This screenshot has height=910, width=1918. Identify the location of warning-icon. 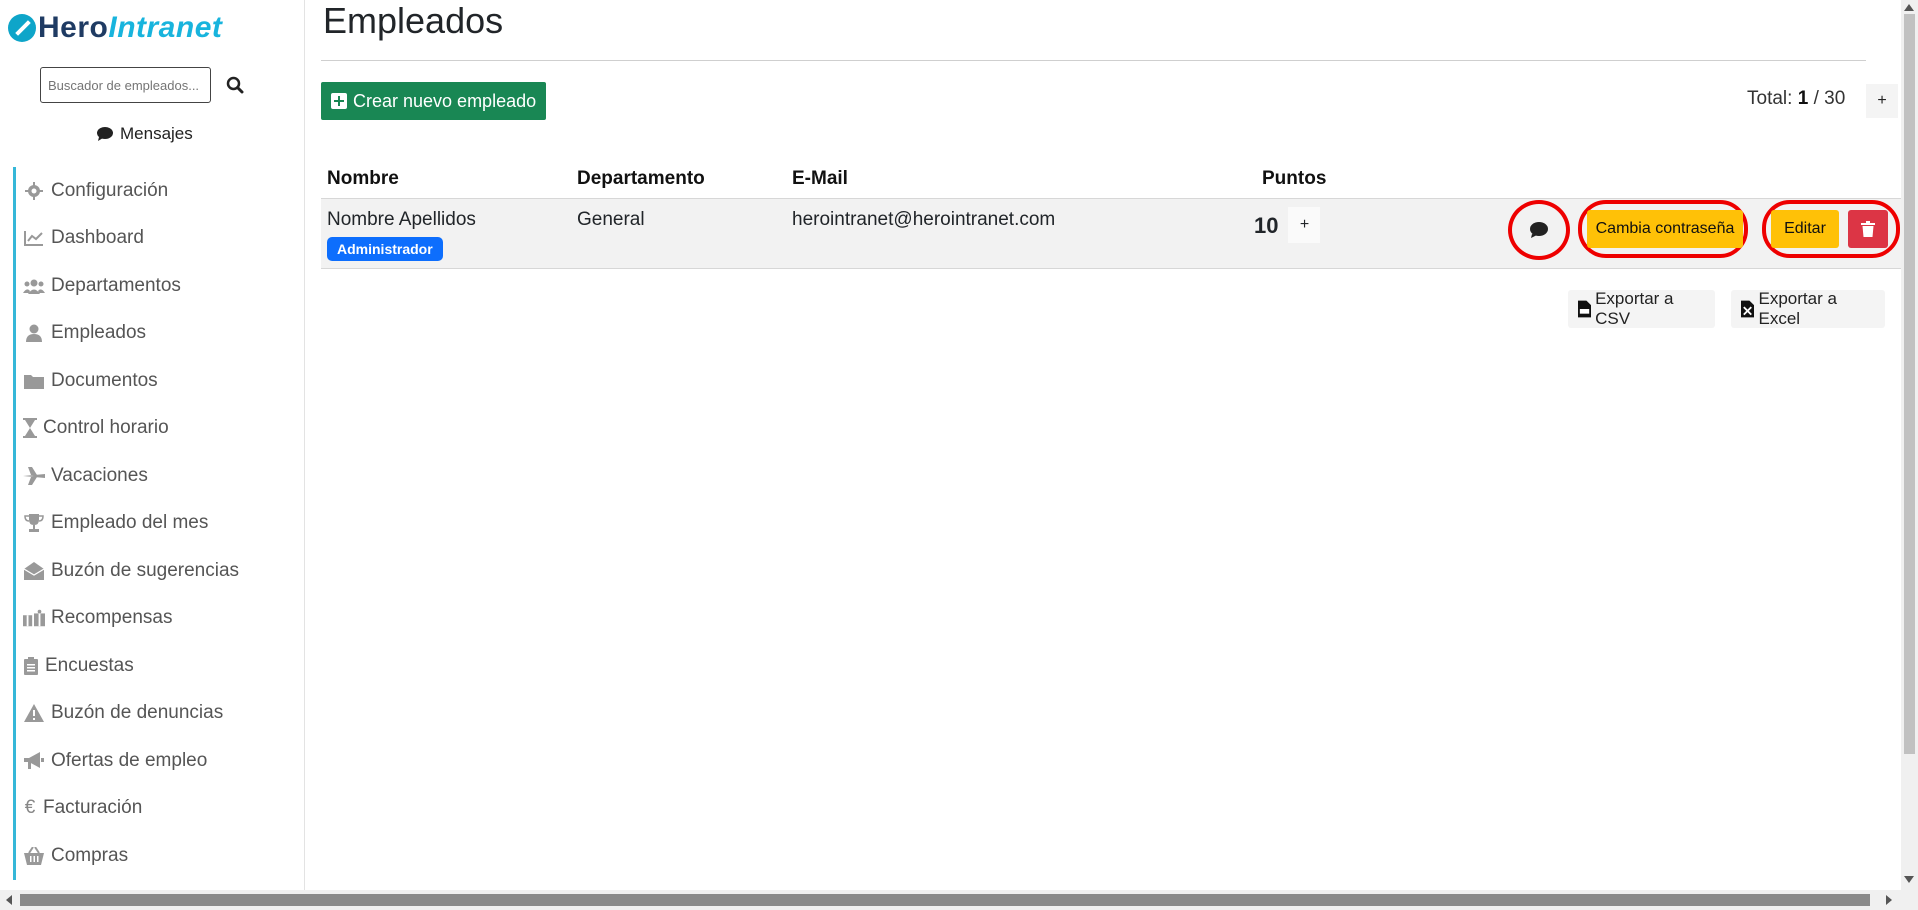
(34, 713).